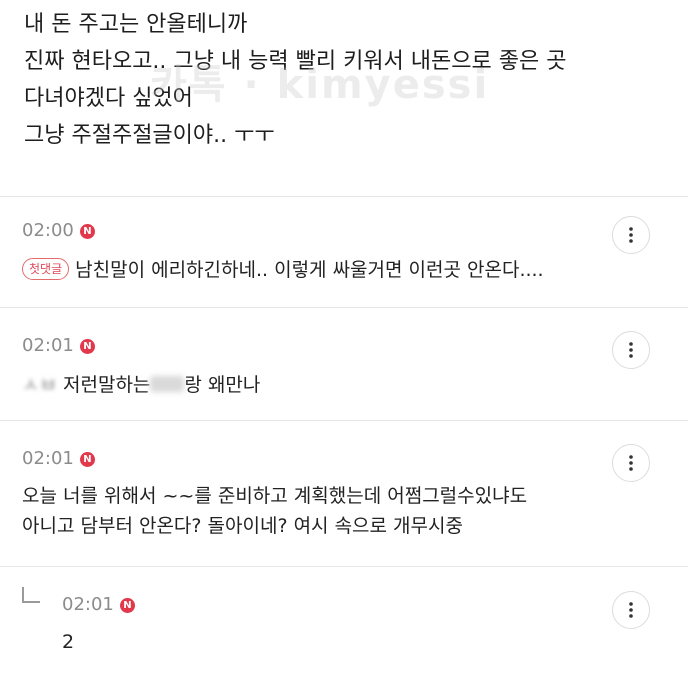  I want to click on post-line: 다녀야겠다 싶었어, so click(108, 98).